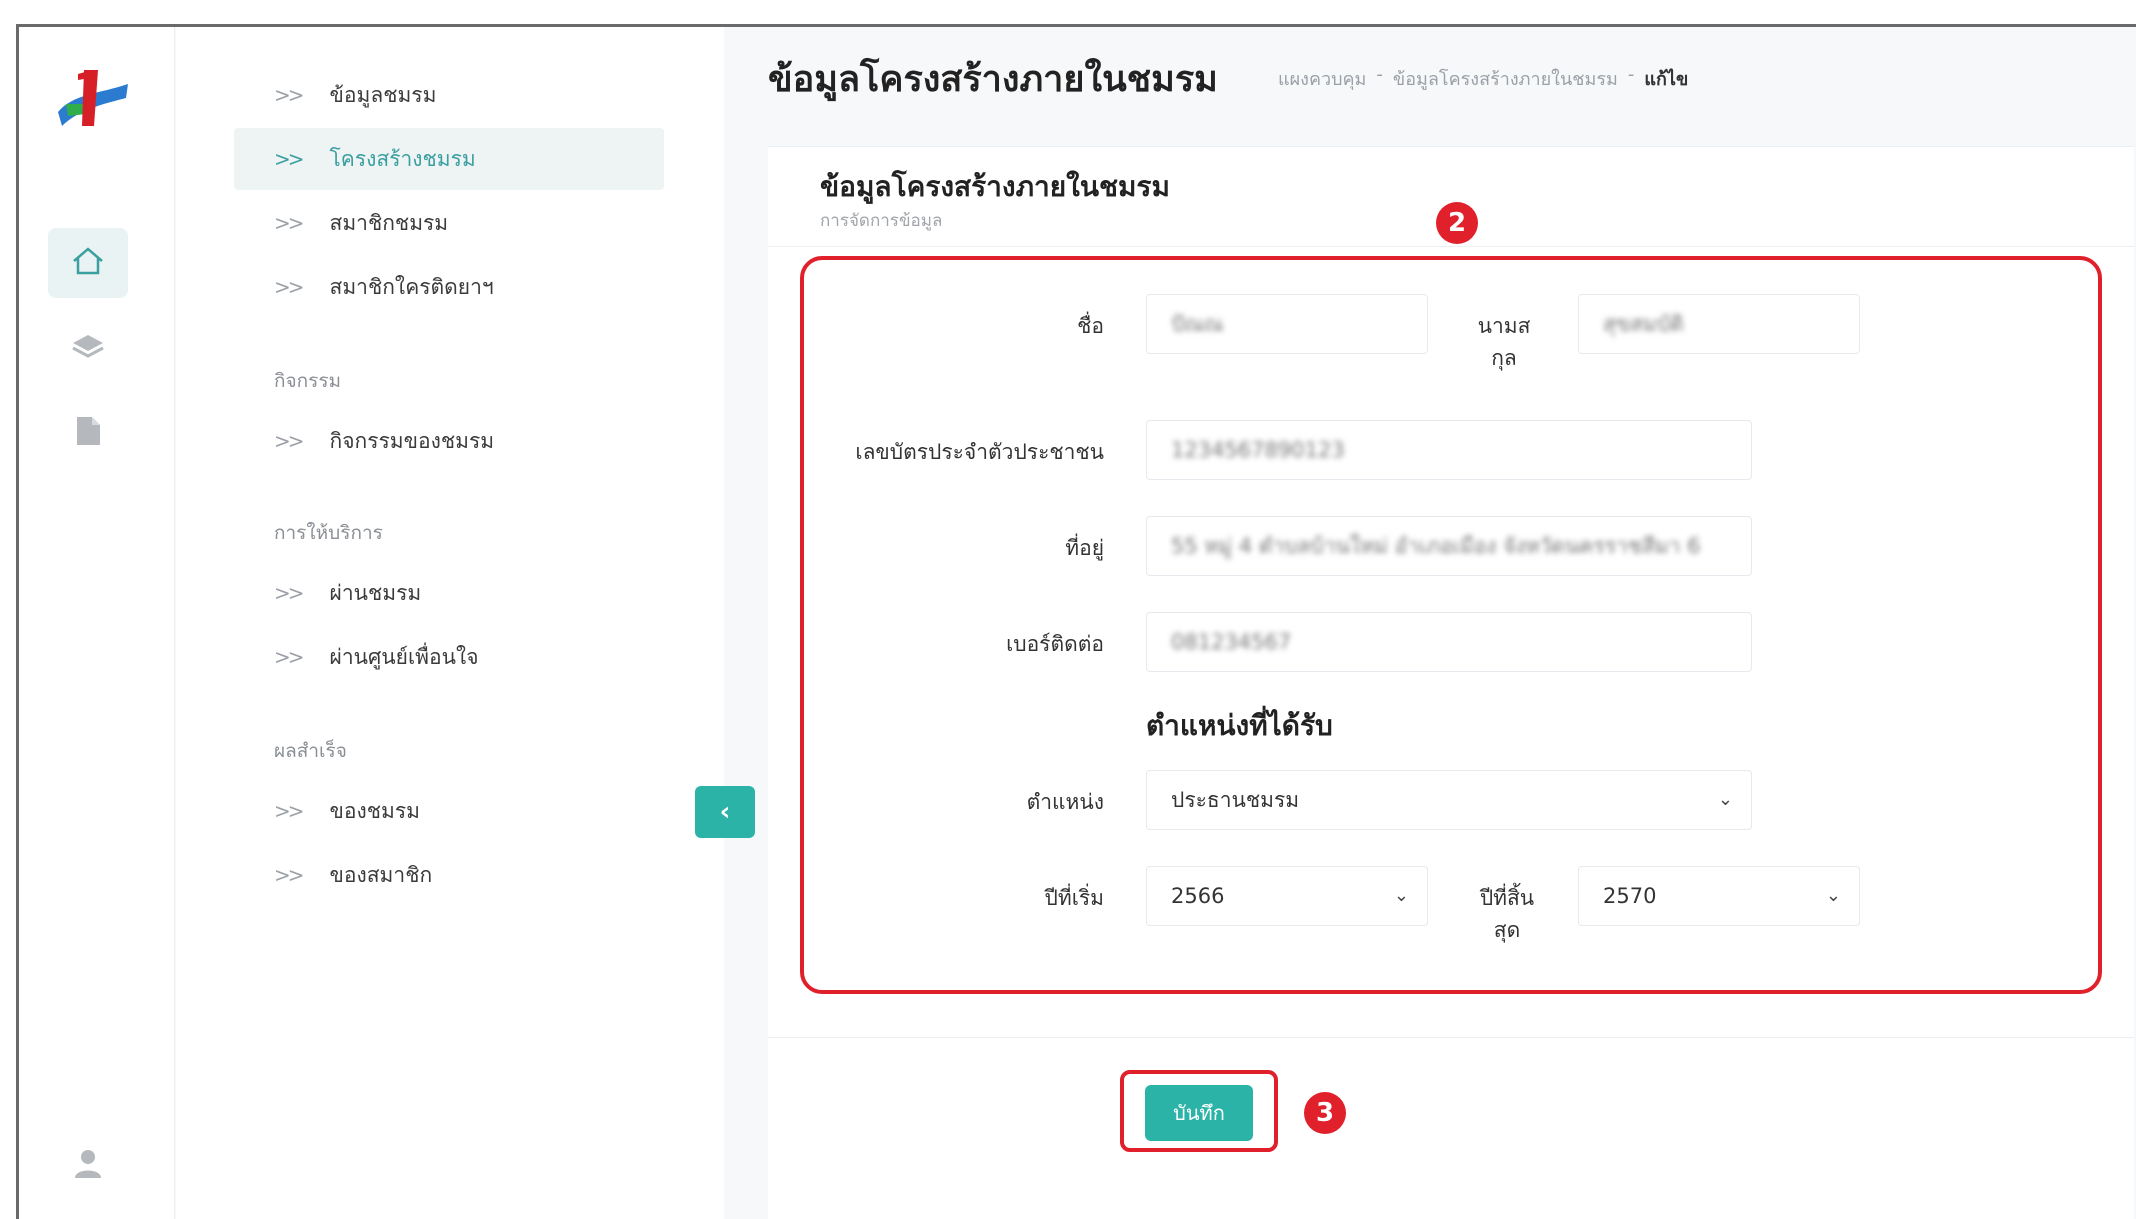 Image resolution: width=2136 pixels, height=1219 pixels. Describe the element at coordinates (1055, 644) in the screenshot. I see `phone-label: เบอร์ติดต่อ` at that location.